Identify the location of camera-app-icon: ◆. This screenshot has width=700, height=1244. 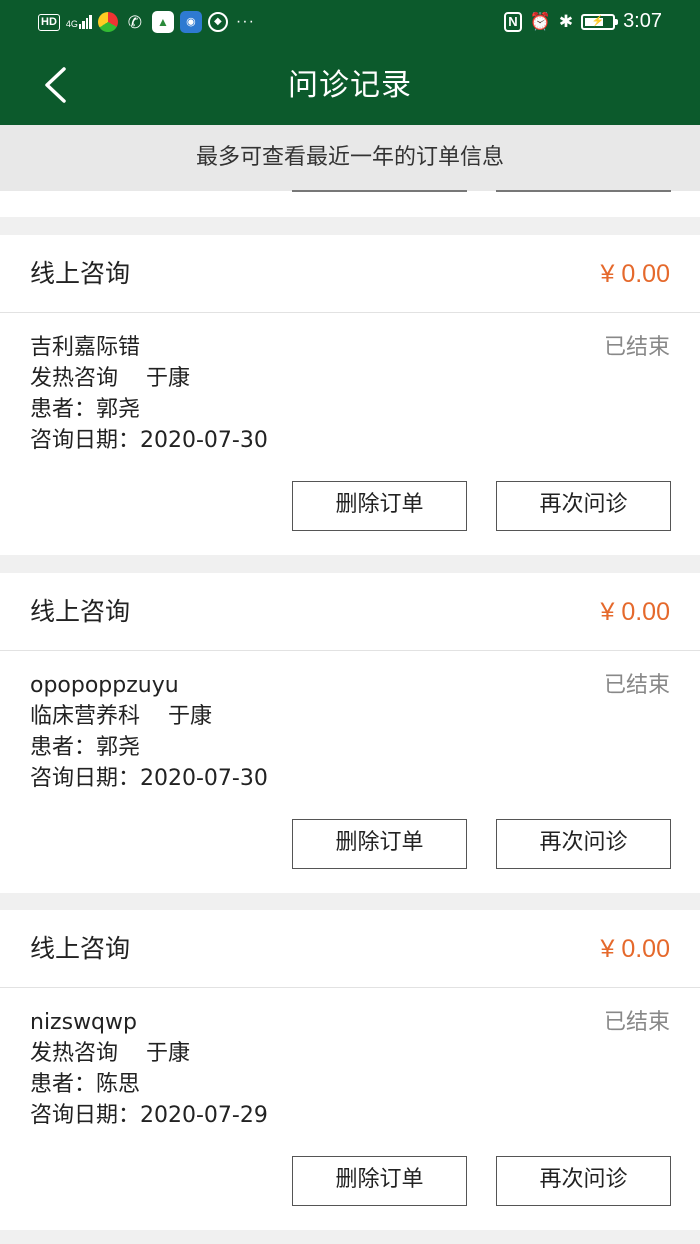
(217, 22).